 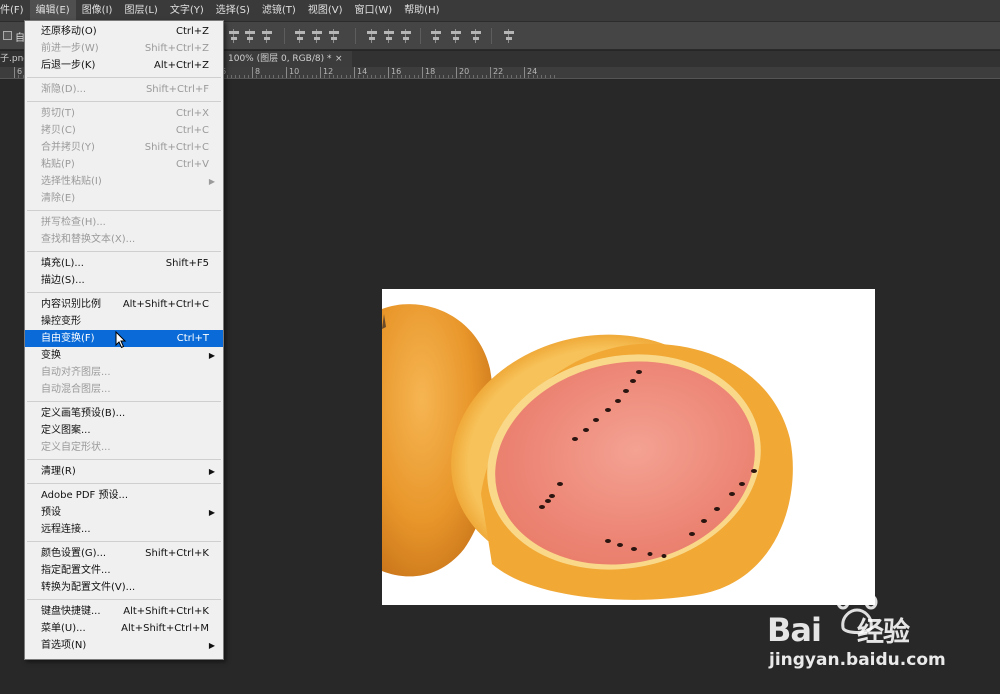 What do you see at coordinates (15, 11) in the screenshot?
I see `menu-0: 件(F)` at bounding box center [15, 11].